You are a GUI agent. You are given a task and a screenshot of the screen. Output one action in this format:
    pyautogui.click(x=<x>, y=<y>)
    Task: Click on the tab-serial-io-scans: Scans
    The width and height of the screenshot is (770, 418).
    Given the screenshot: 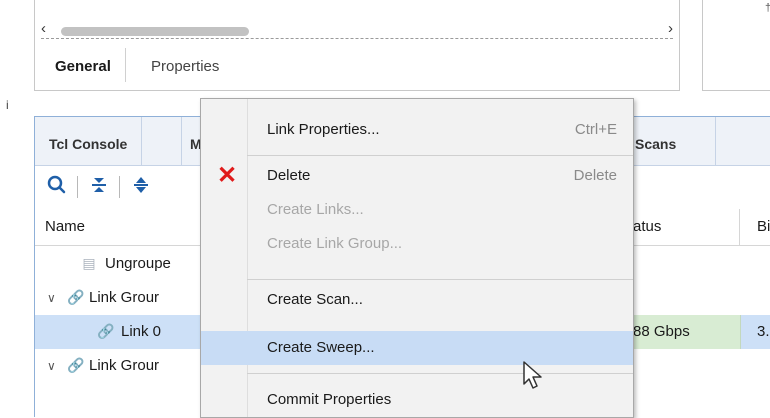 What is the action you would take?
    pyautogui.click(x=672, y=141)
    